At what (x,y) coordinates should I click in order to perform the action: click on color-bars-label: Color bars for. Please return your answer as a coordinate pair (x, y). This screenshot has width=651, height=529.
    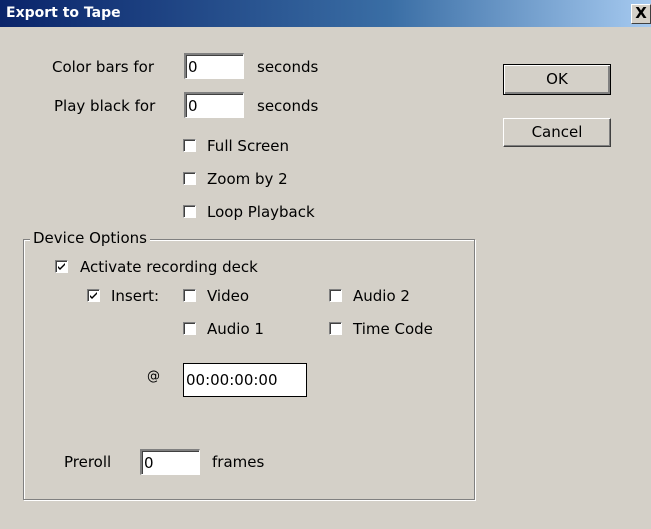
    Looking at the image, I should click on (103, 67).